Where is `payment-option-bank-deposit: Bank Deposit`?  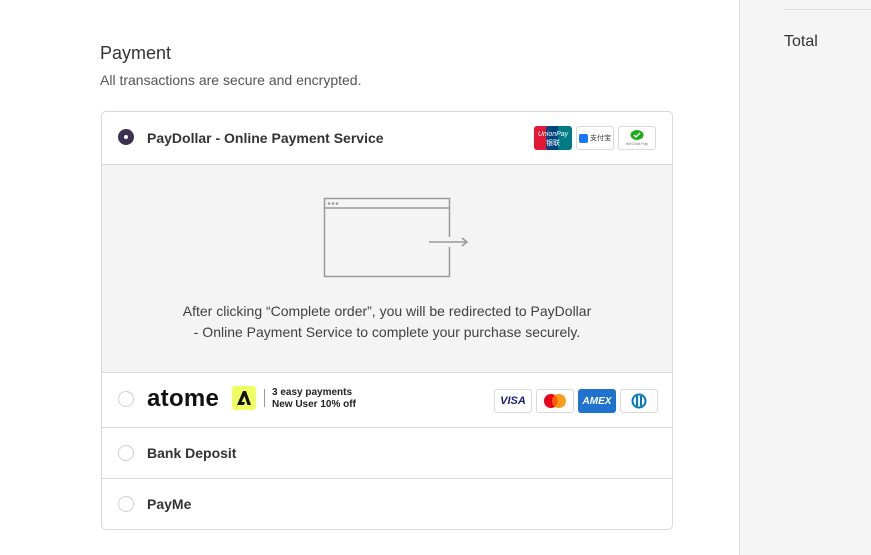 payment-option-bank-deposit: Bank Deposit is located at coordinates (387, 453).